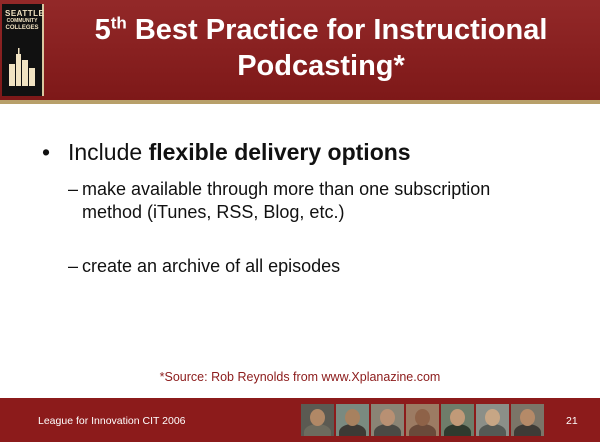 The image size is (600, 442). Describe the element at coordinates (102, 30) in the screenshot. I see `title-ordinal: 5` at that location.